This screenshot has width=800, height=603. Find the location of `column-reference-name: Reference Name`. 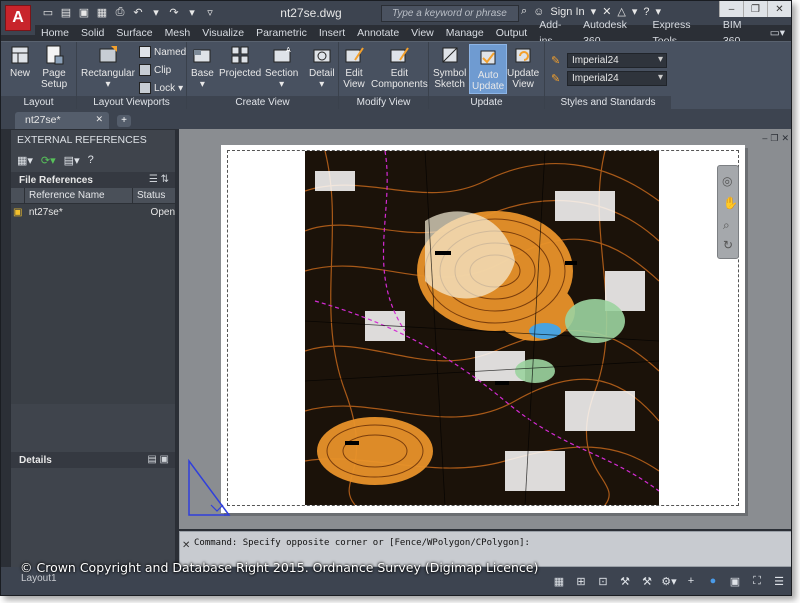

column-reference-name: Reference Name is located at coordinates (79, 195).